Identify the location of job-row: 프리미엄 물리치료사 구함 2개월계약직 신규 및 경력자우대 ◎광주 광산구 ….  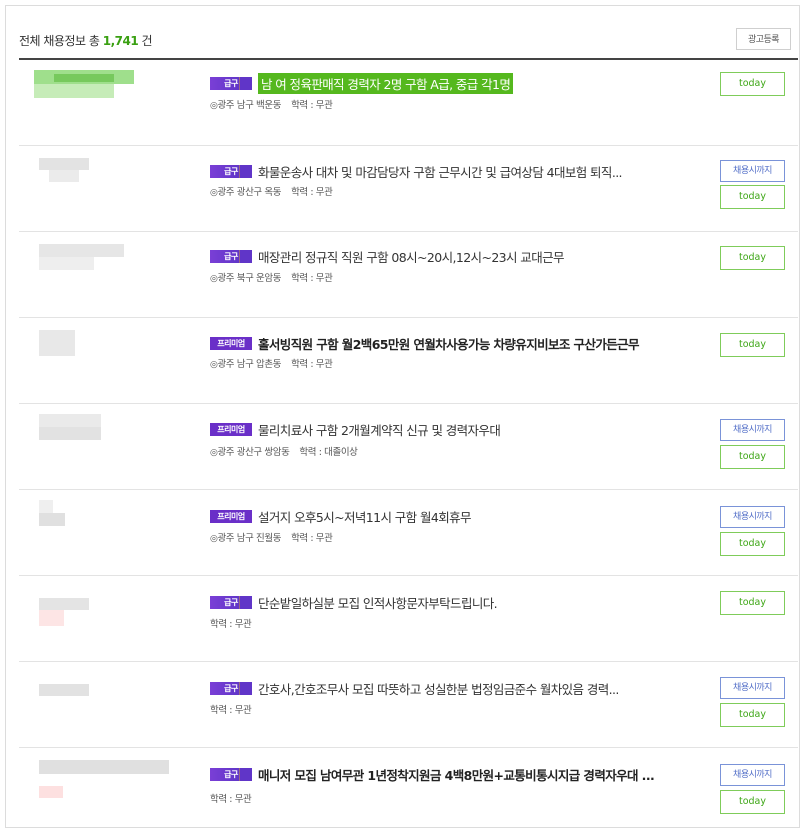
(408, 447).